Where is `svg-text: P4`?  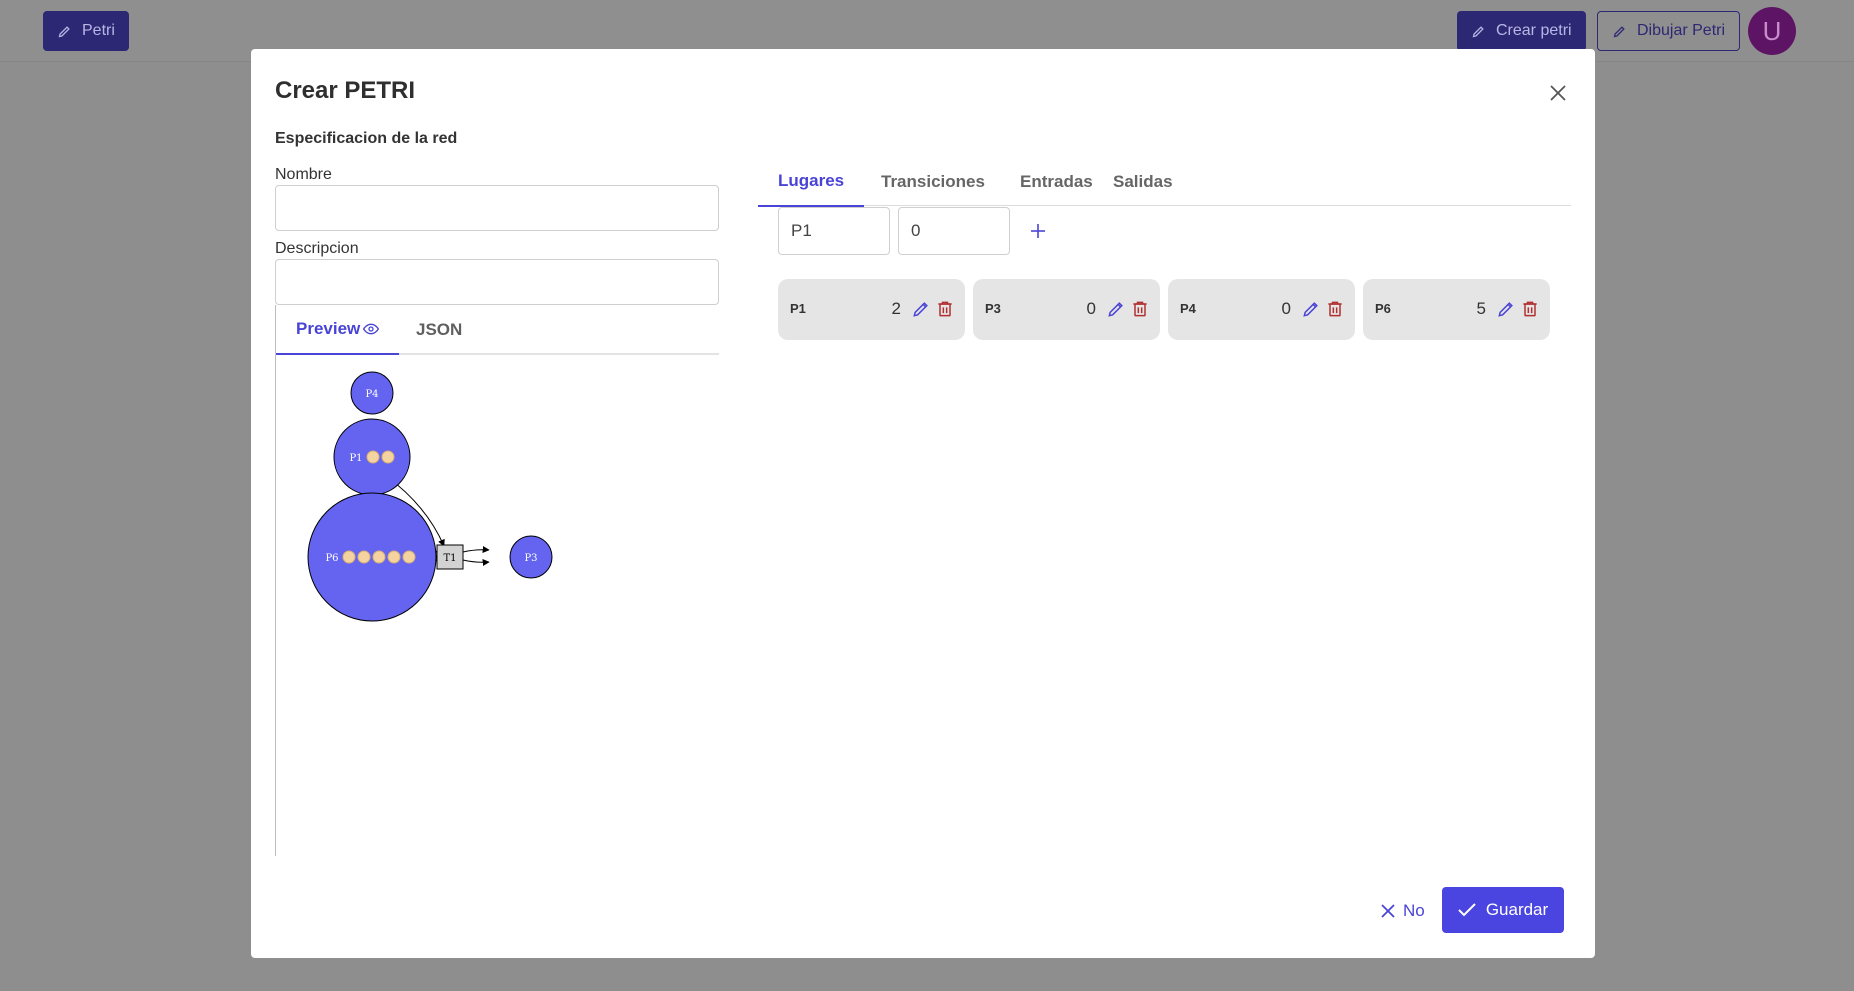 svg-text: P4 is located at coordinates (371, 394).